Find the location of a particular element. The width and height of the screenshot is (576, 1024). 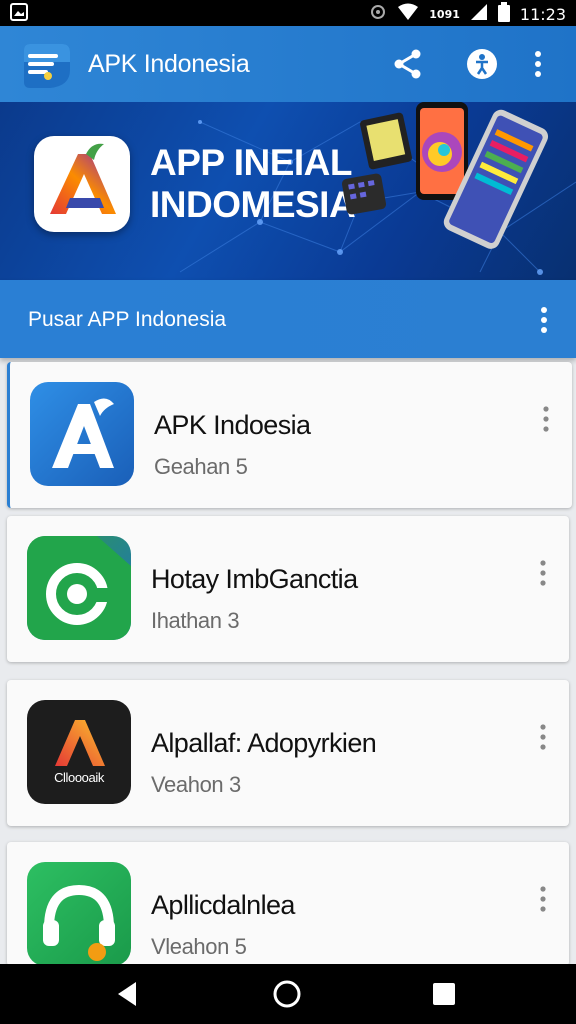

home-icon is located at coordinates (287, 994).